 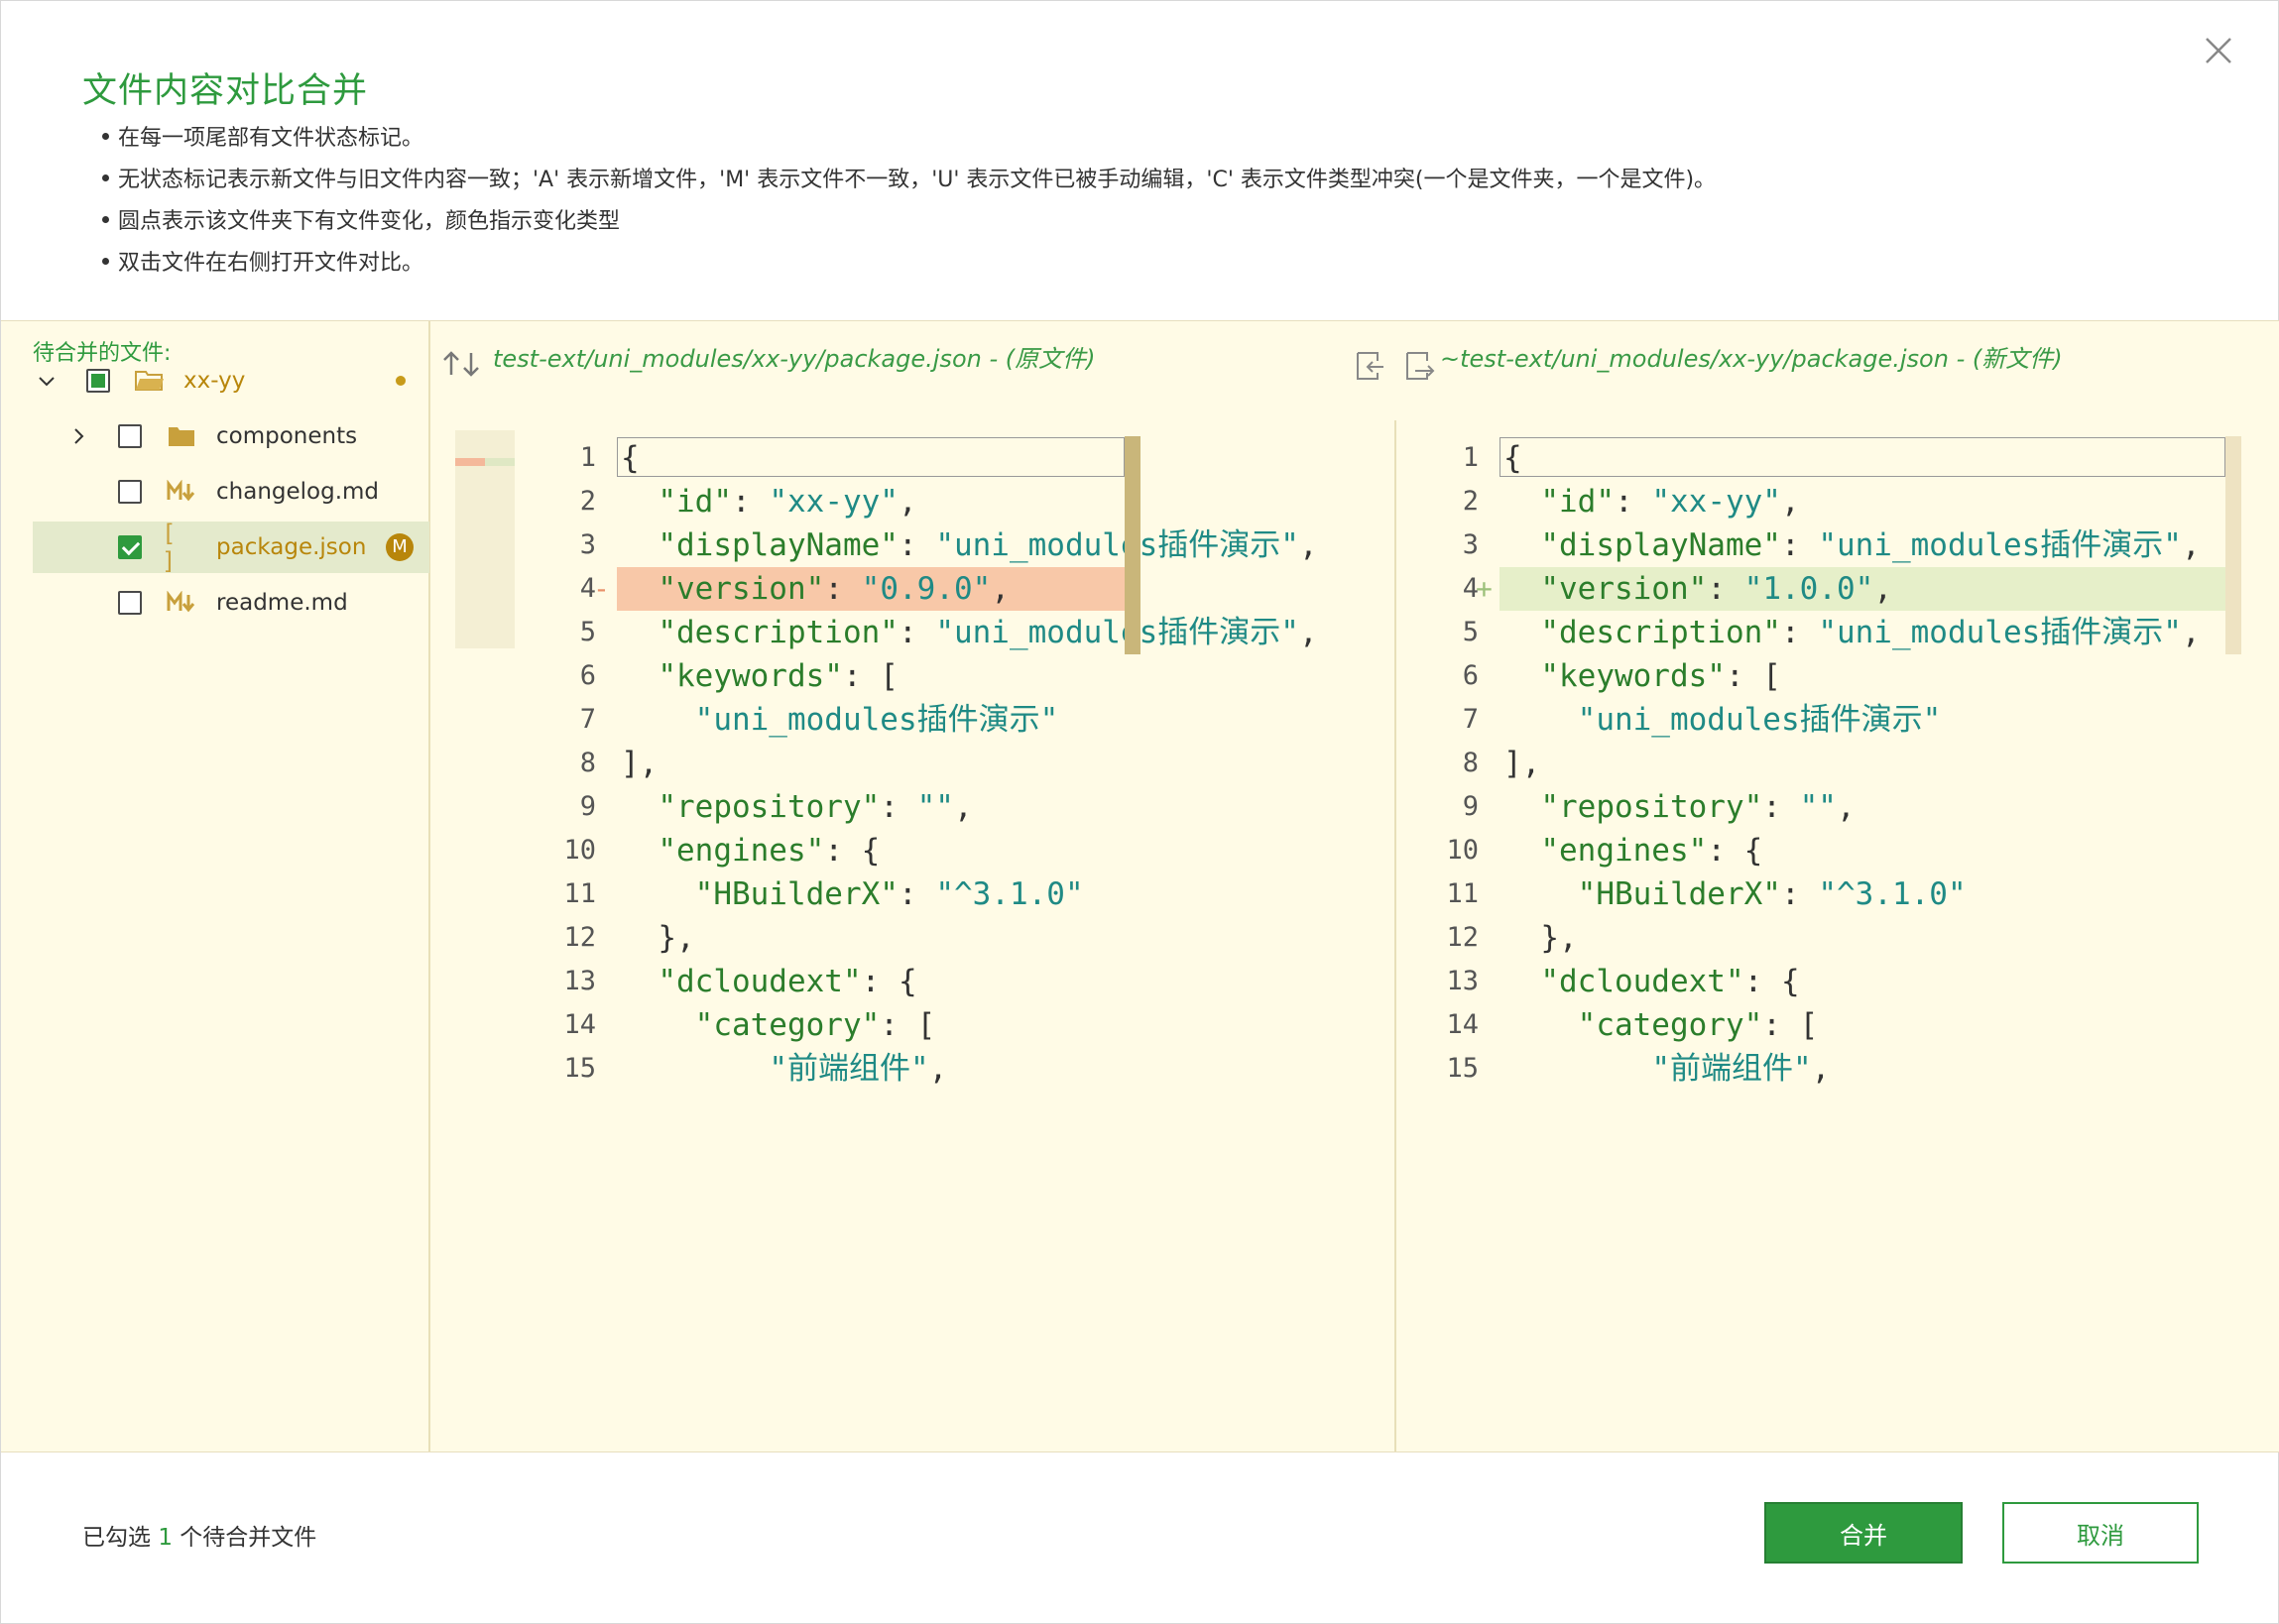 I want to click on selection-status: 已勾选 1 个待合并文件, so click(x=199, y=1535).